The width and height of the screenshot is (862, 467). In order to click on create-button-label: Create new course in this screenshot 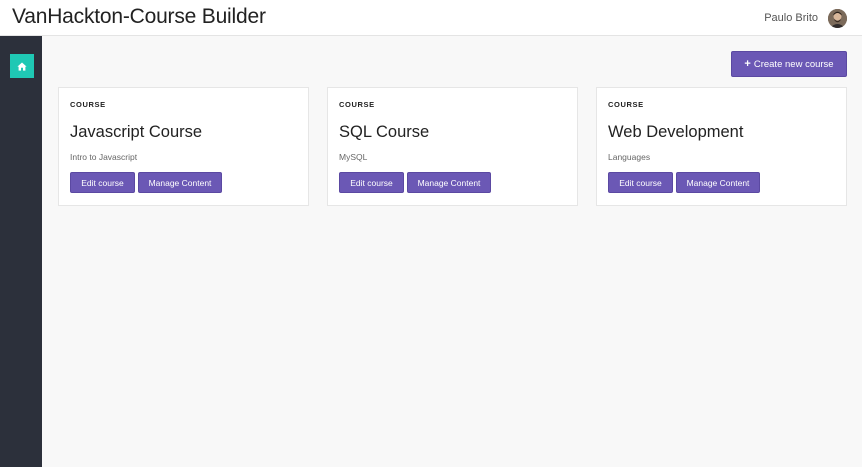, I will do `click(793, 64)`.